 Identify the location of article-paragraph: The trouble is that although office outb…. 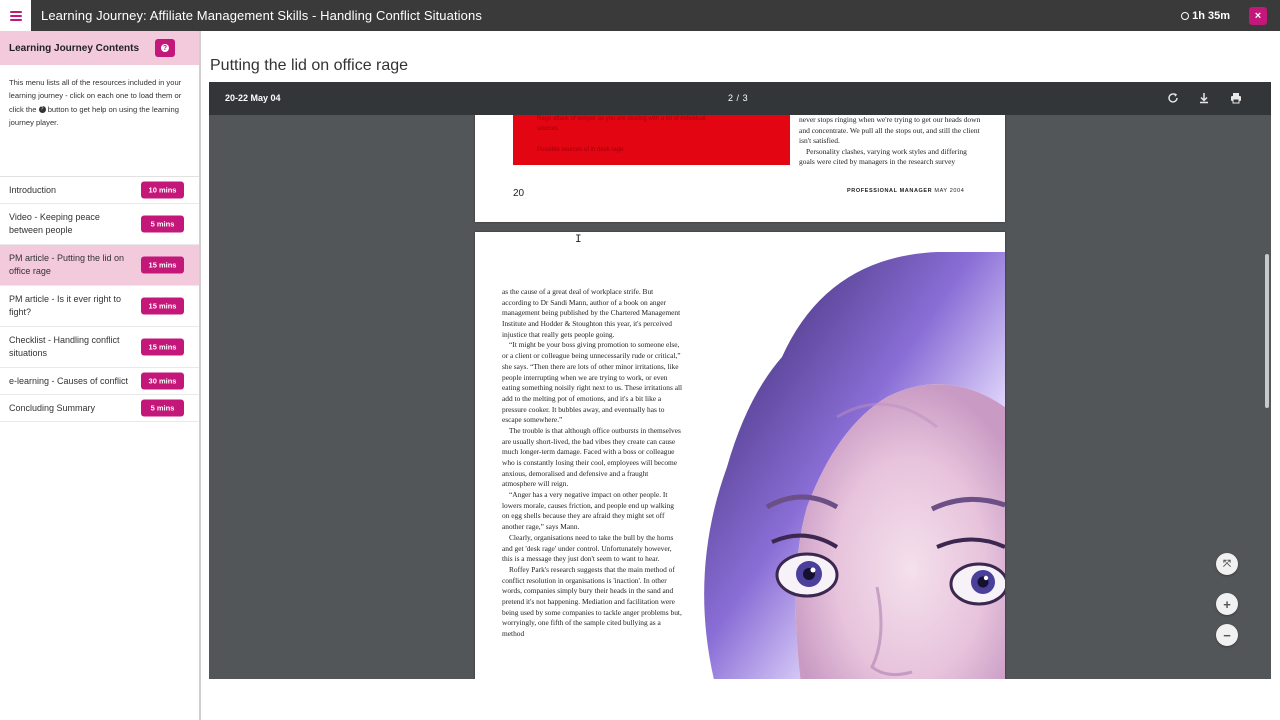
(591, 457).